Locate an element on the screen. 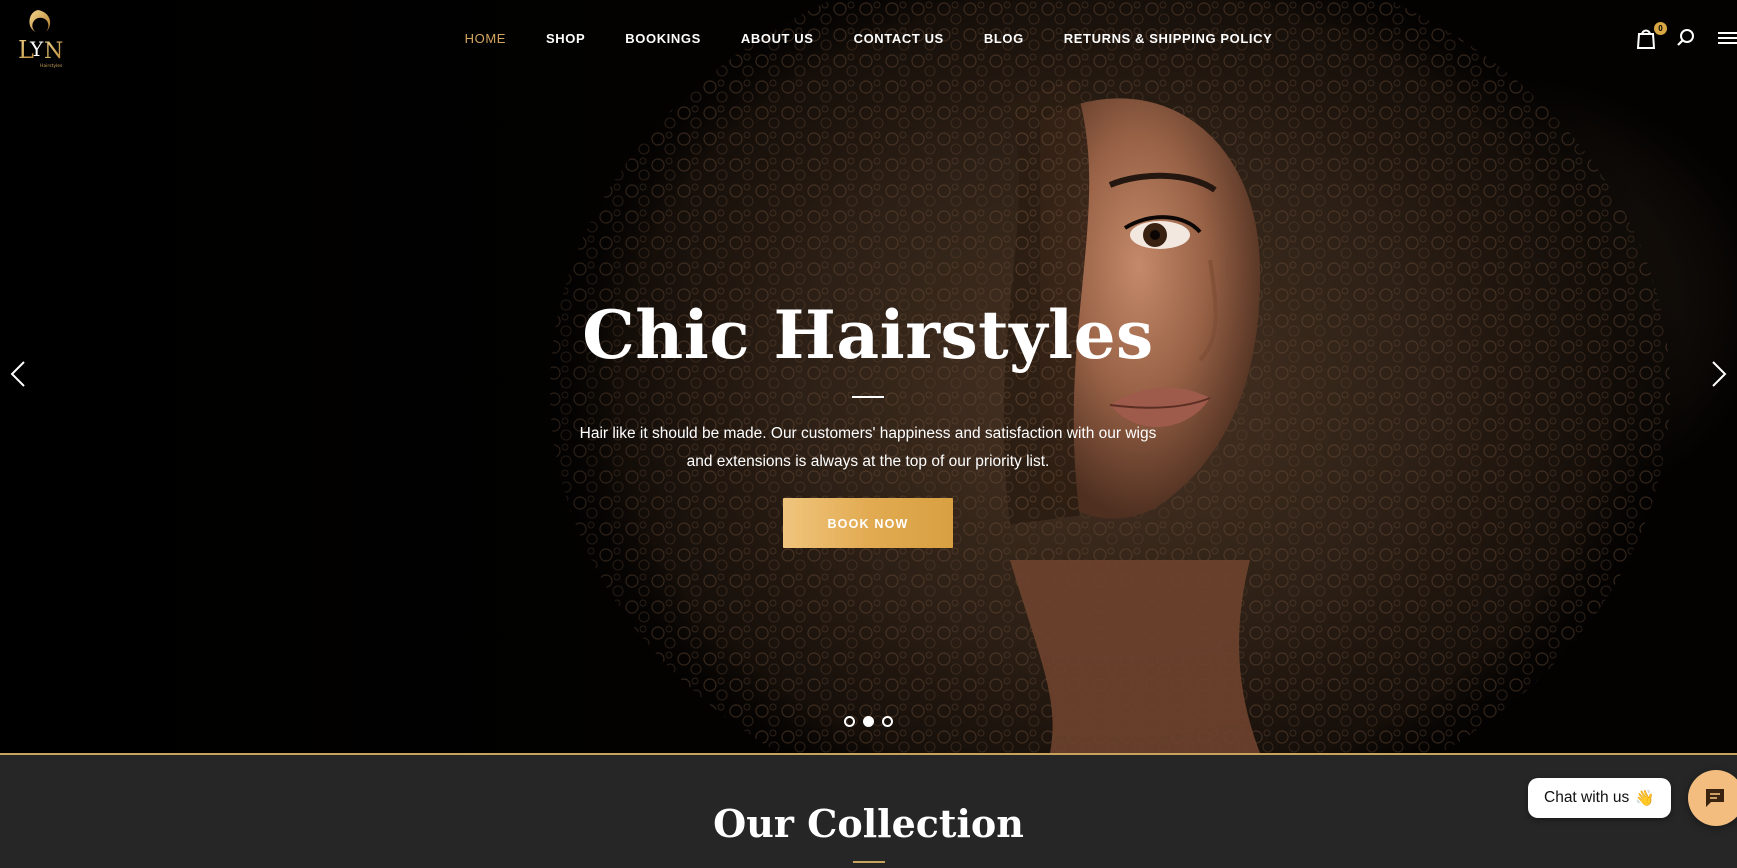 Image resolution: width=1737 pixels, height=868 pixels. slide-title: Chic Hairstyles is located at coordinates (868, 335).